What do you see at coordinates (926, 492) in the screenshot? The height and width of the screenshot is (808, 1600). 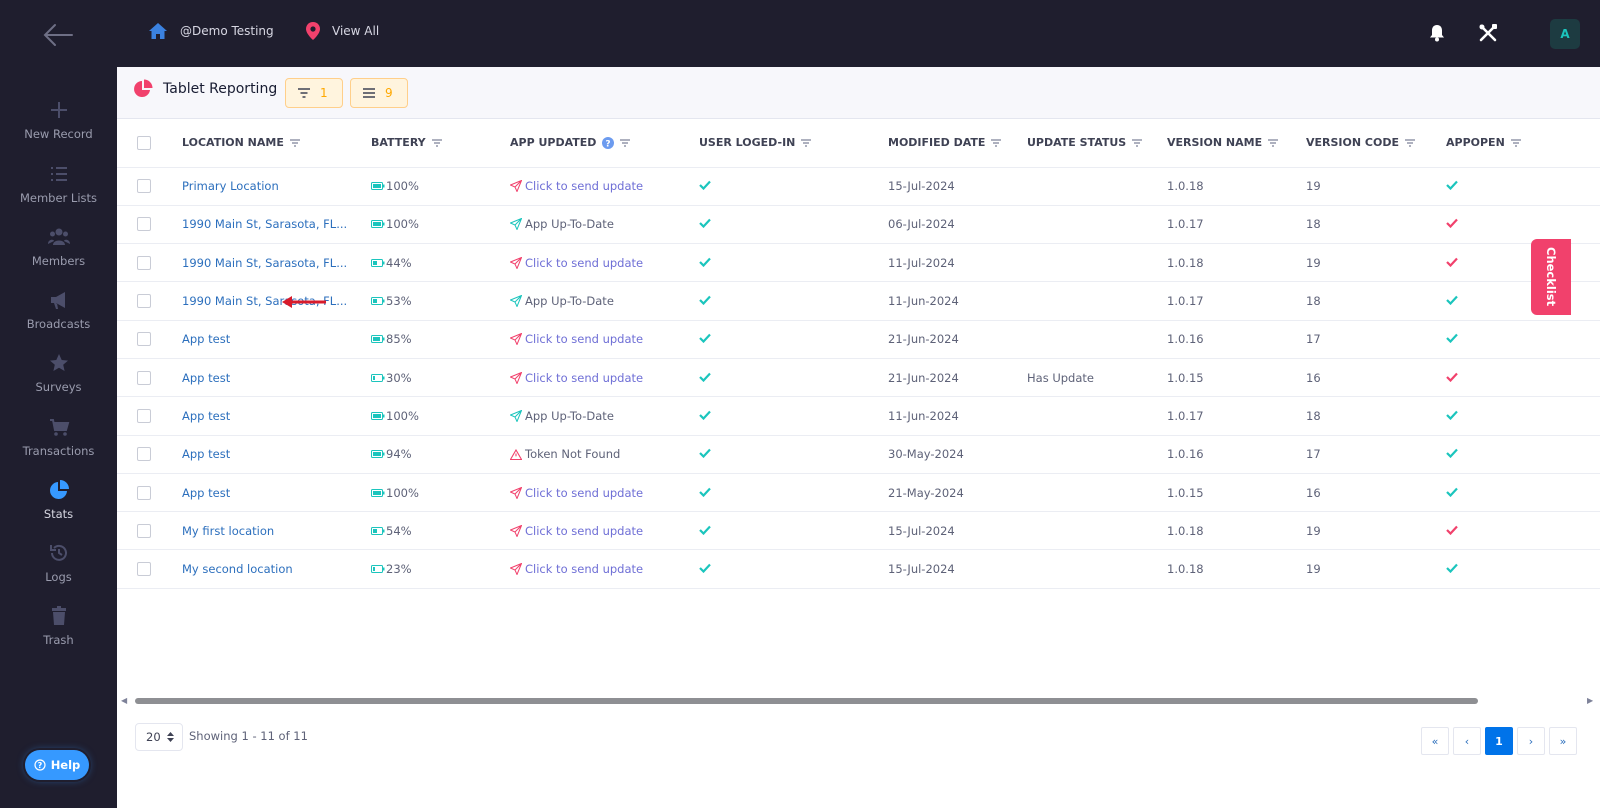 I see `modified-date: 21-May-2024` at bounding box center [926, 492].